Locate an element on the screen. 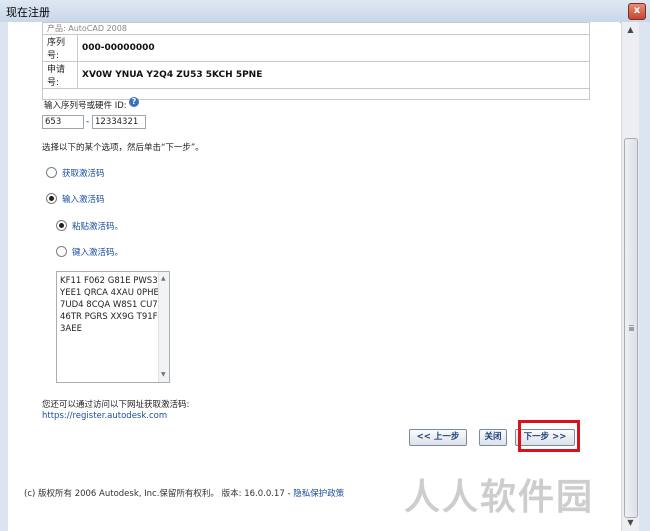 Image resolution: width=650 pixels, height=531 pixels. grip-icon is located at coordinates (631, 326).